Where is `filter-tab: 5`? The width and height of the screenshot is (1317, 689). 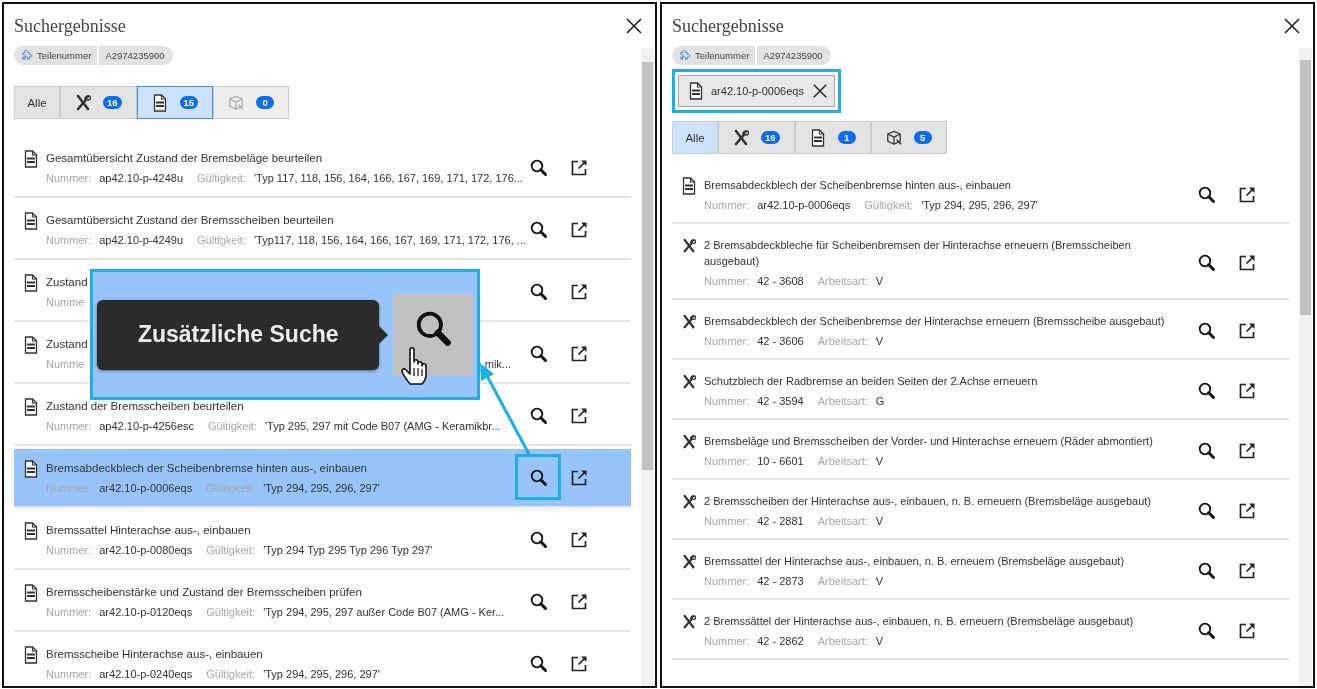
filter-tab: 5 is located at coordinates (908, 137).